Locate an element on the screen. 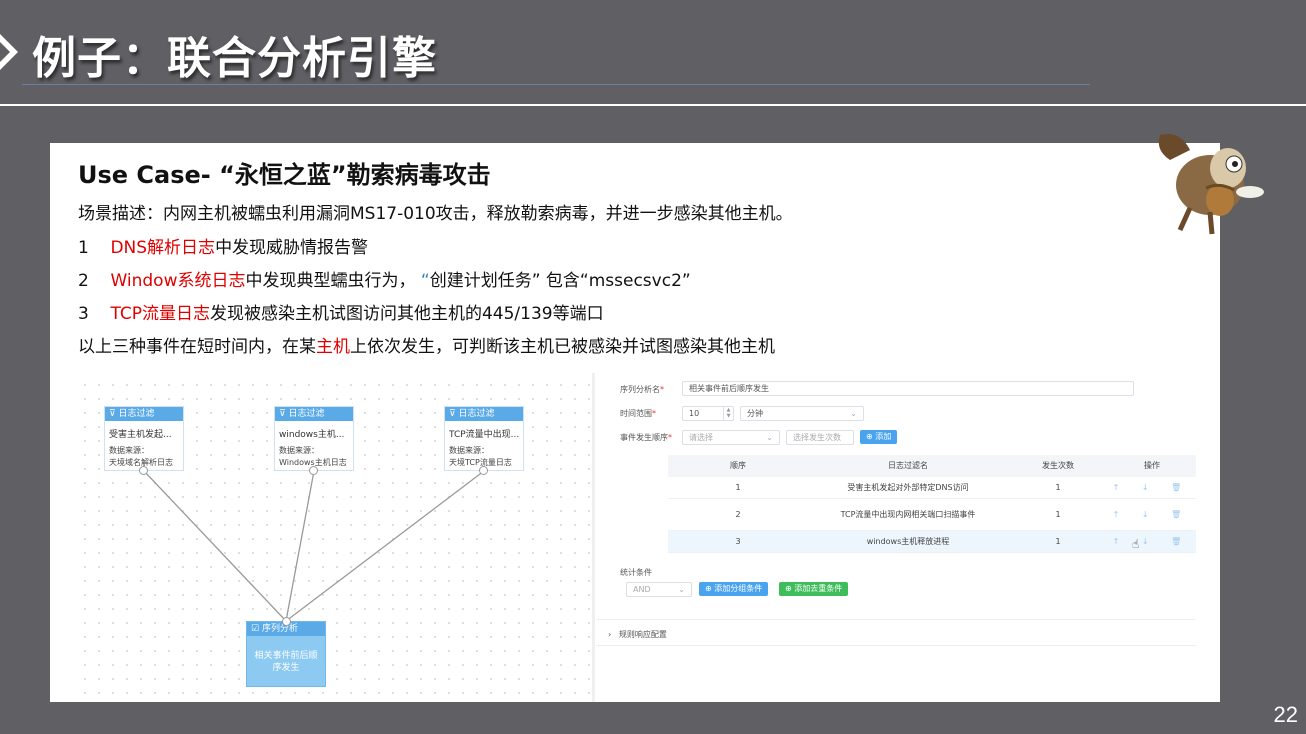 The width and height of the screenshot is (1306, 734). input-port is located at coordinates (286, 621).